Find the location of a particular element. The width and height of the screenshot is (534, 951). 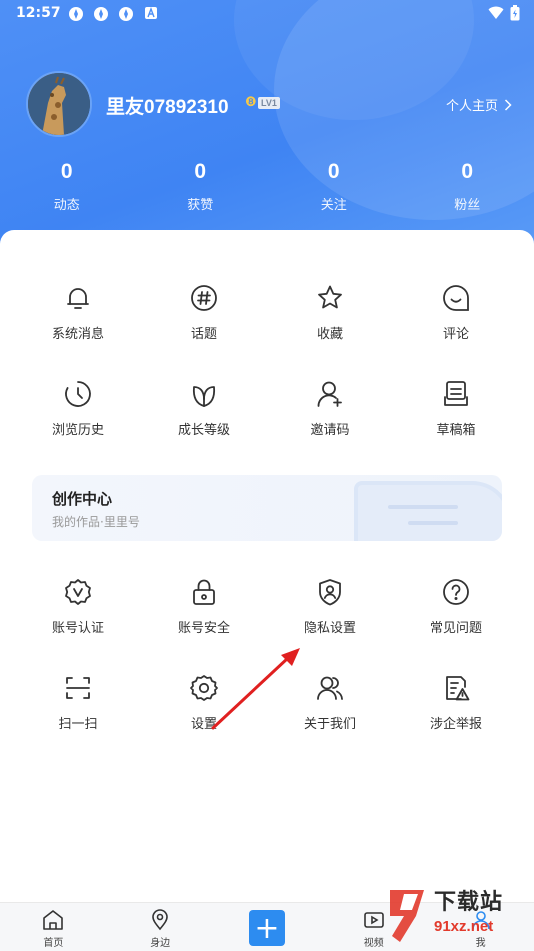

menu-item-label: 浏览历史 is located at coordinates (78, 428).